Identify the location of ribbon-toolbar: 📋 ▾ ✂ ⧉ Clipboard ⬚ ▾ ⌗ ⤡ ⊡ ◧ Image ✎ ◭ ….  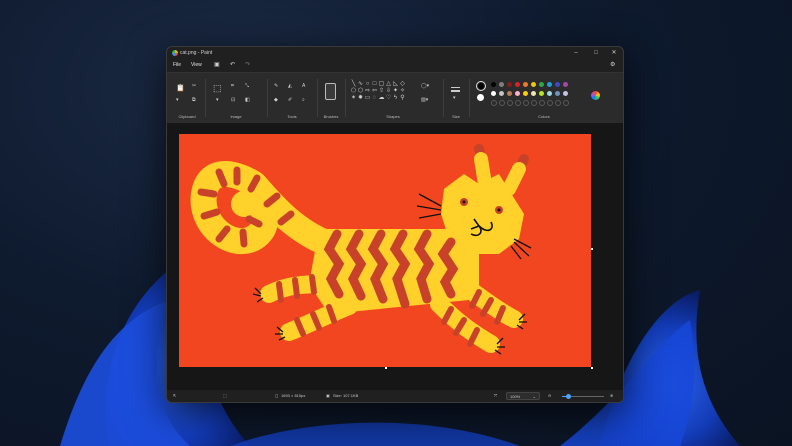
(395, 98).